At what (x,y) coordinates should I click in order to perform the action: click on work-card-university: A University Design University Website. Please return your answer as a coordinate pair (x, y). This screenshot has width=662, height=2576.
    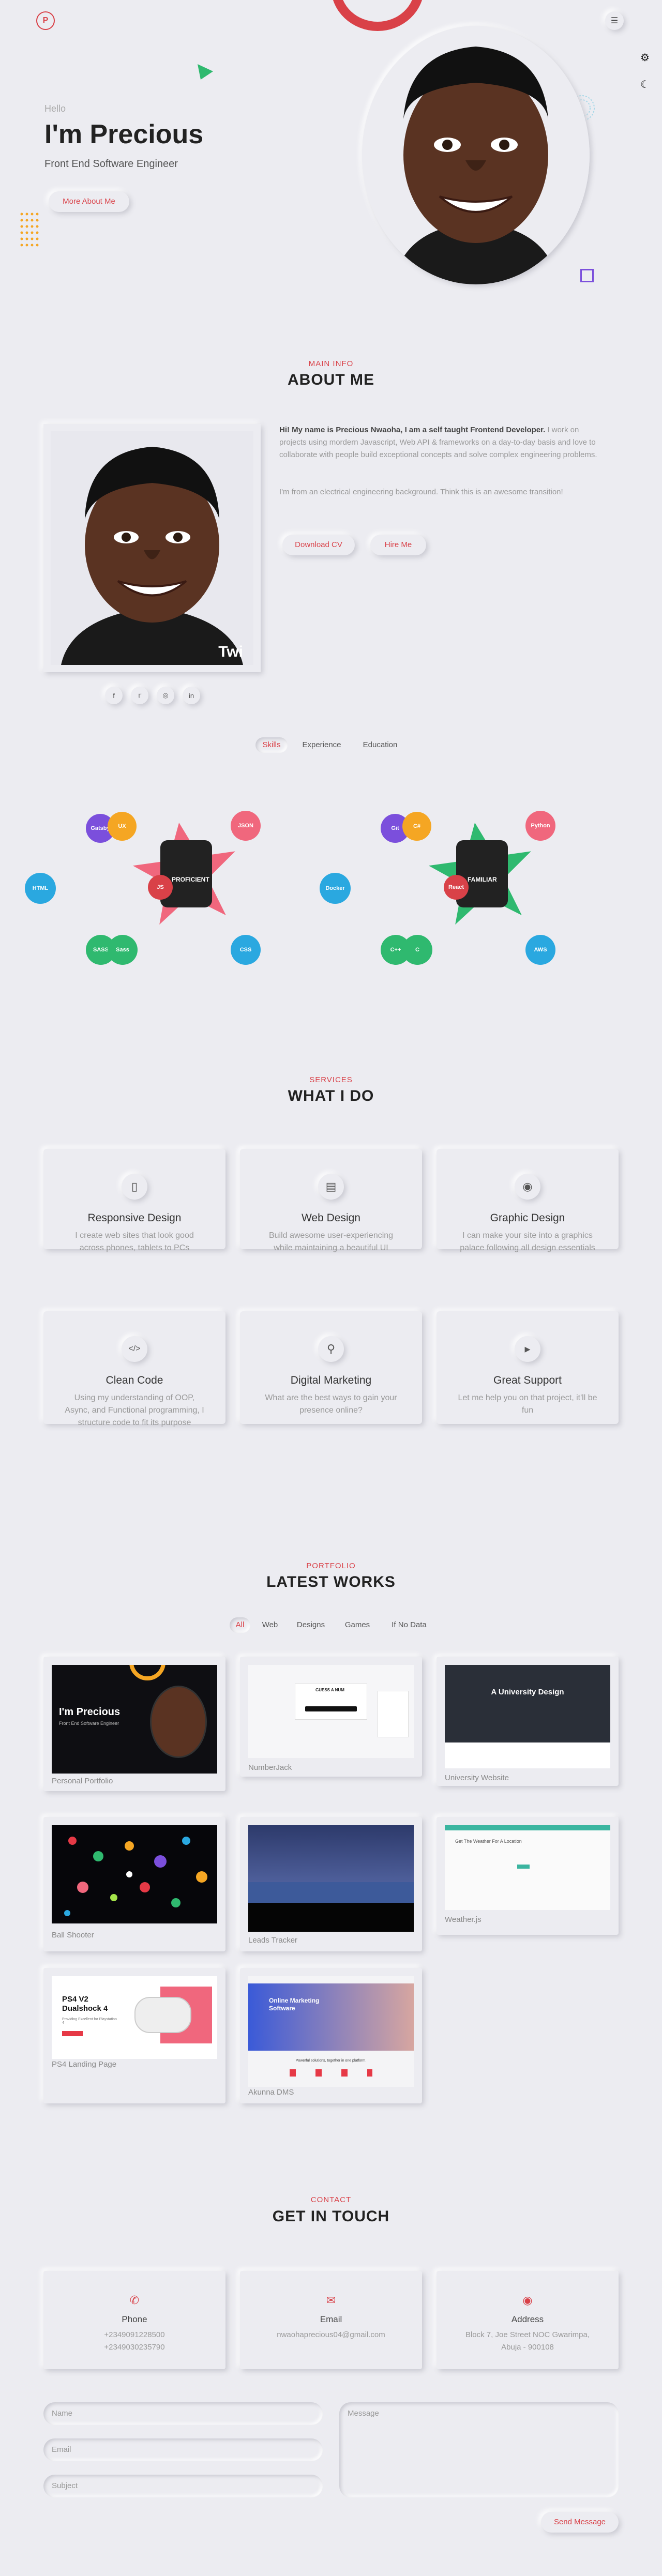
    Looking at the image, I should click on (528, 1721).